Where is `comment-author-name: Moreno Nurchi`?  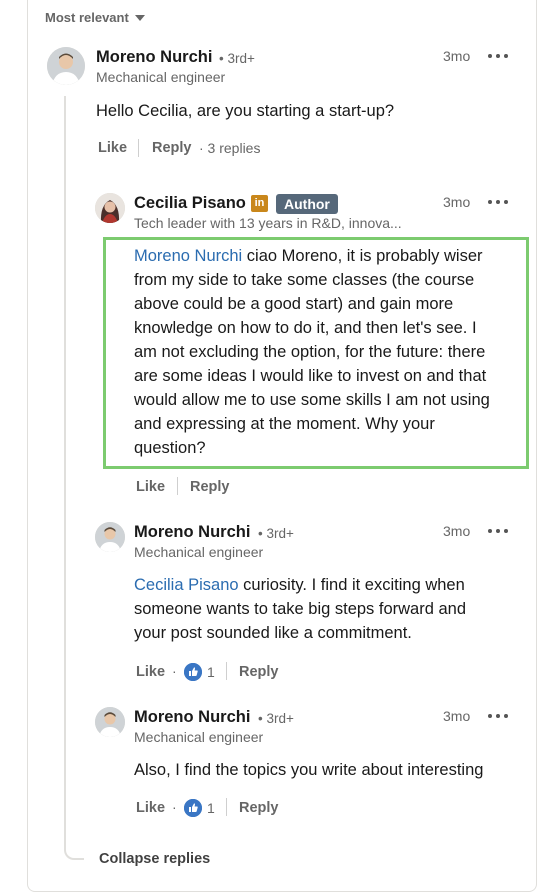
comment-author-name: Moreno Nurchi is located at coordinates (154, 57).